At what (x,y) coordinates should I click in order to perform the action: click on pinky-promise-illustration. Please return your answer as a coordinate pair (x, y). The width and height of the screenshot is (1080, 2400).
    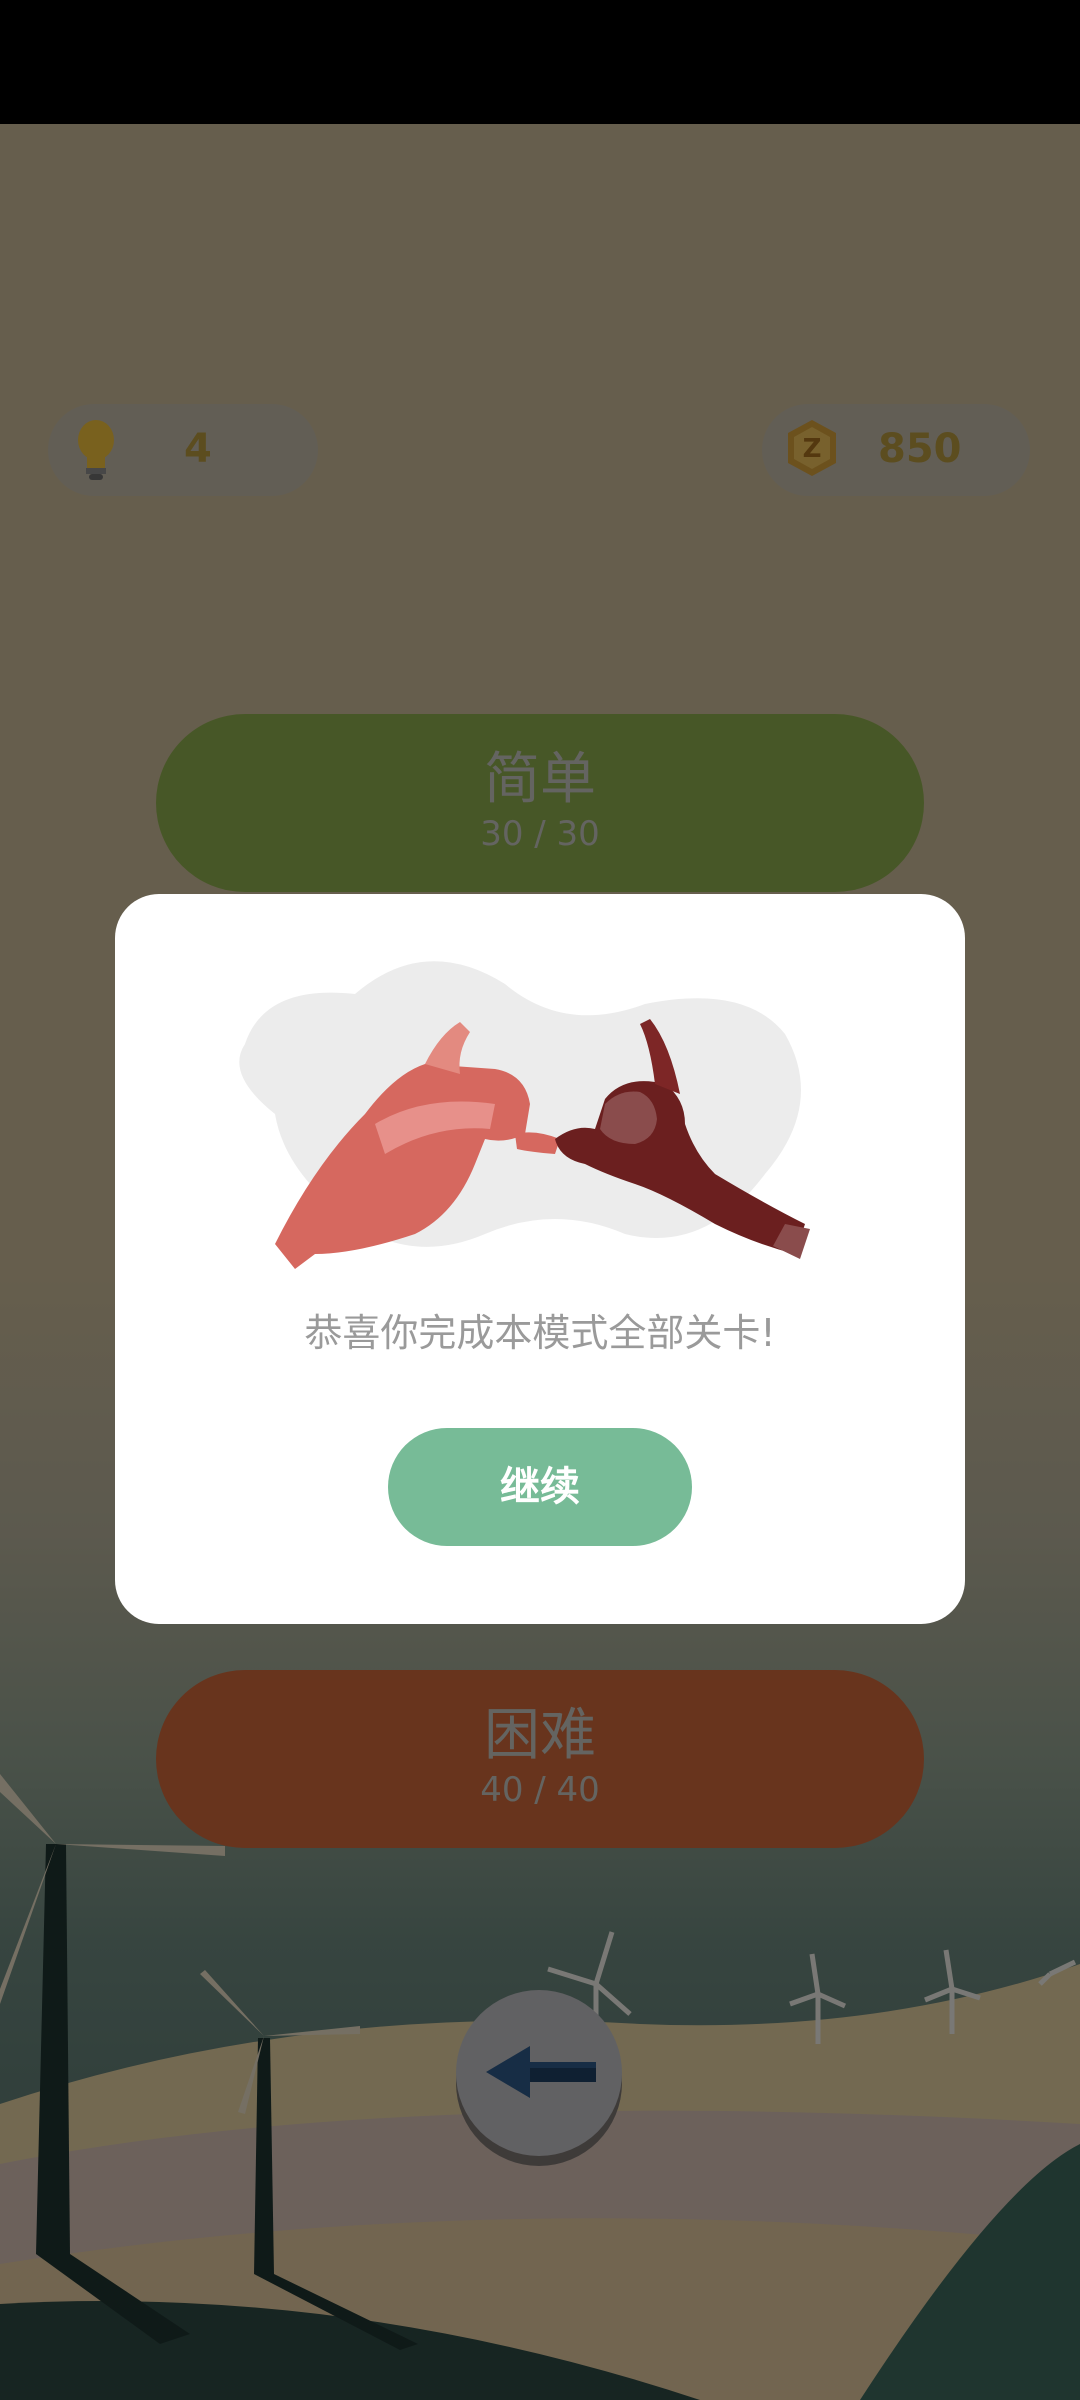
    Looking at the image, I should click on (524, 1115).